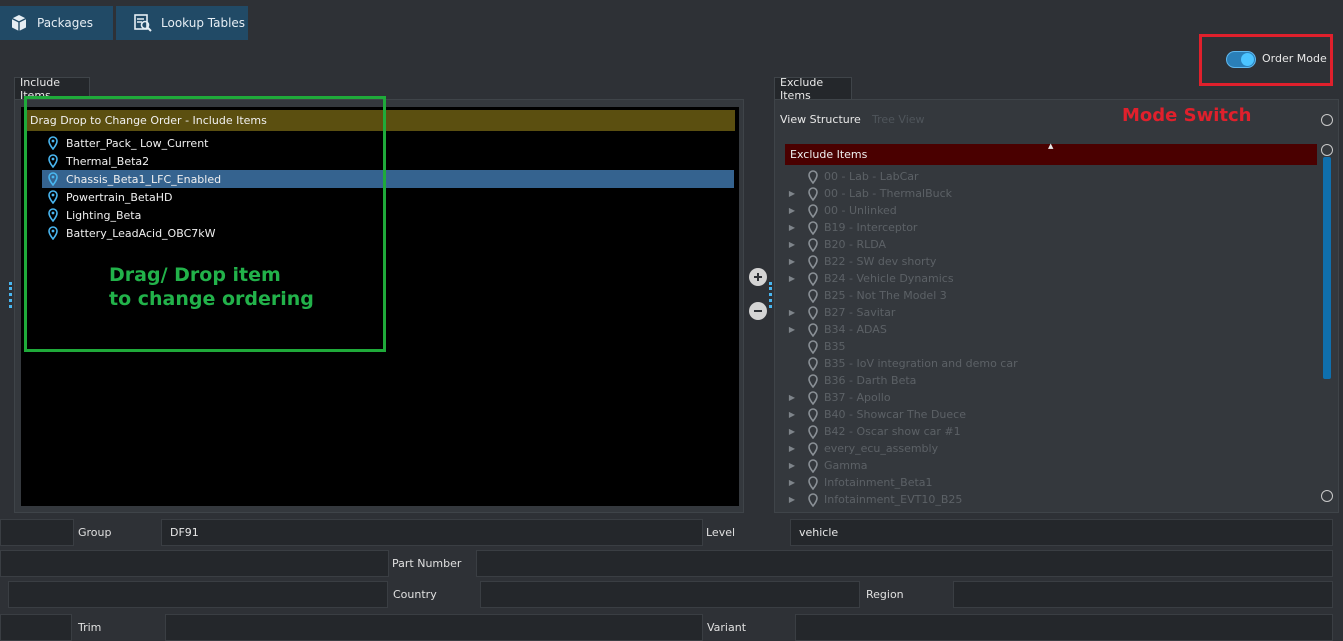 This screenshot has height=641, width=1343. What do you see at coordinates (1247, 59) in the screenshot?
I see `toggle-knob` at bounding box center [1247, 59].